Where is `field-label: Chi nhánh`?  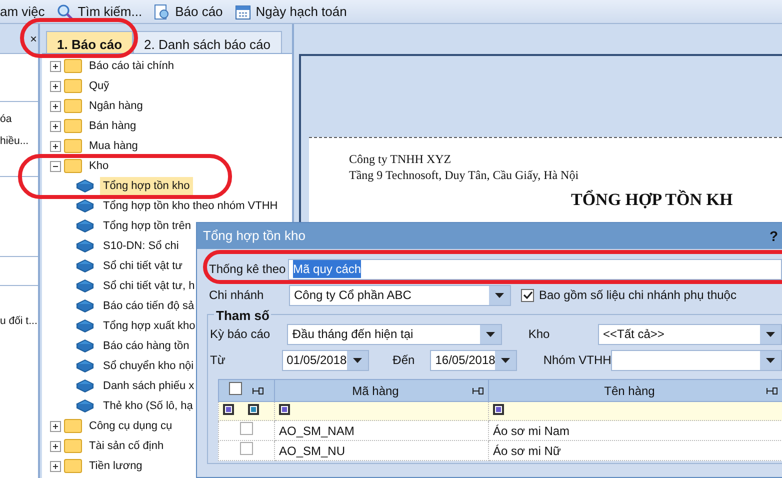 field-label: Chi nhánh is located at coordinates (237, 295).